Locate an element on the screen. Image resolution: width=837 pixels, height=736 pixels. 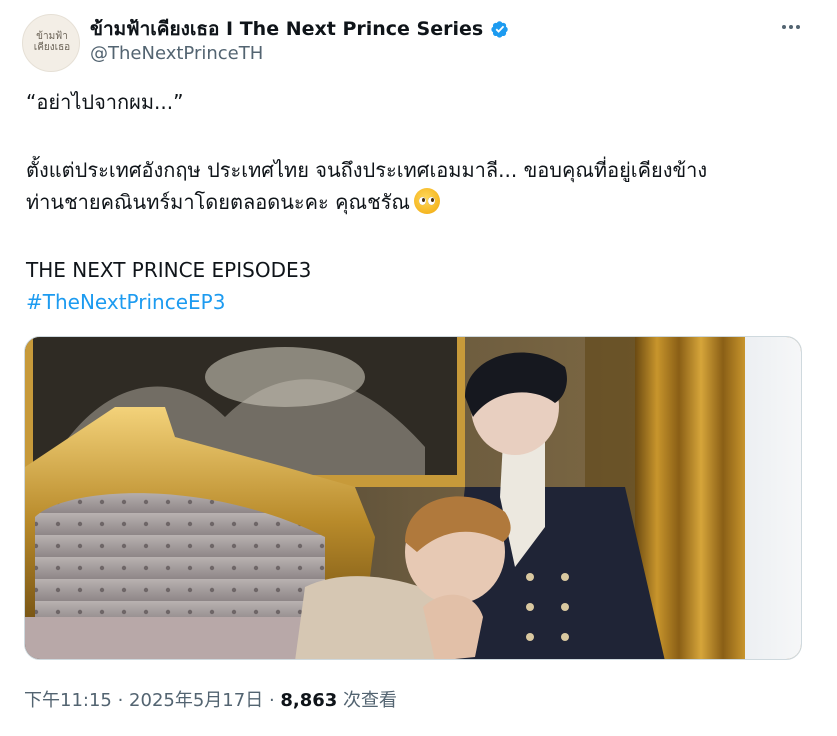
tweet-text-line-3: ท่านชายคณินทร์มาโดยตลอดนะคะ คุณชรัณ is located at coordinates (416, 202).